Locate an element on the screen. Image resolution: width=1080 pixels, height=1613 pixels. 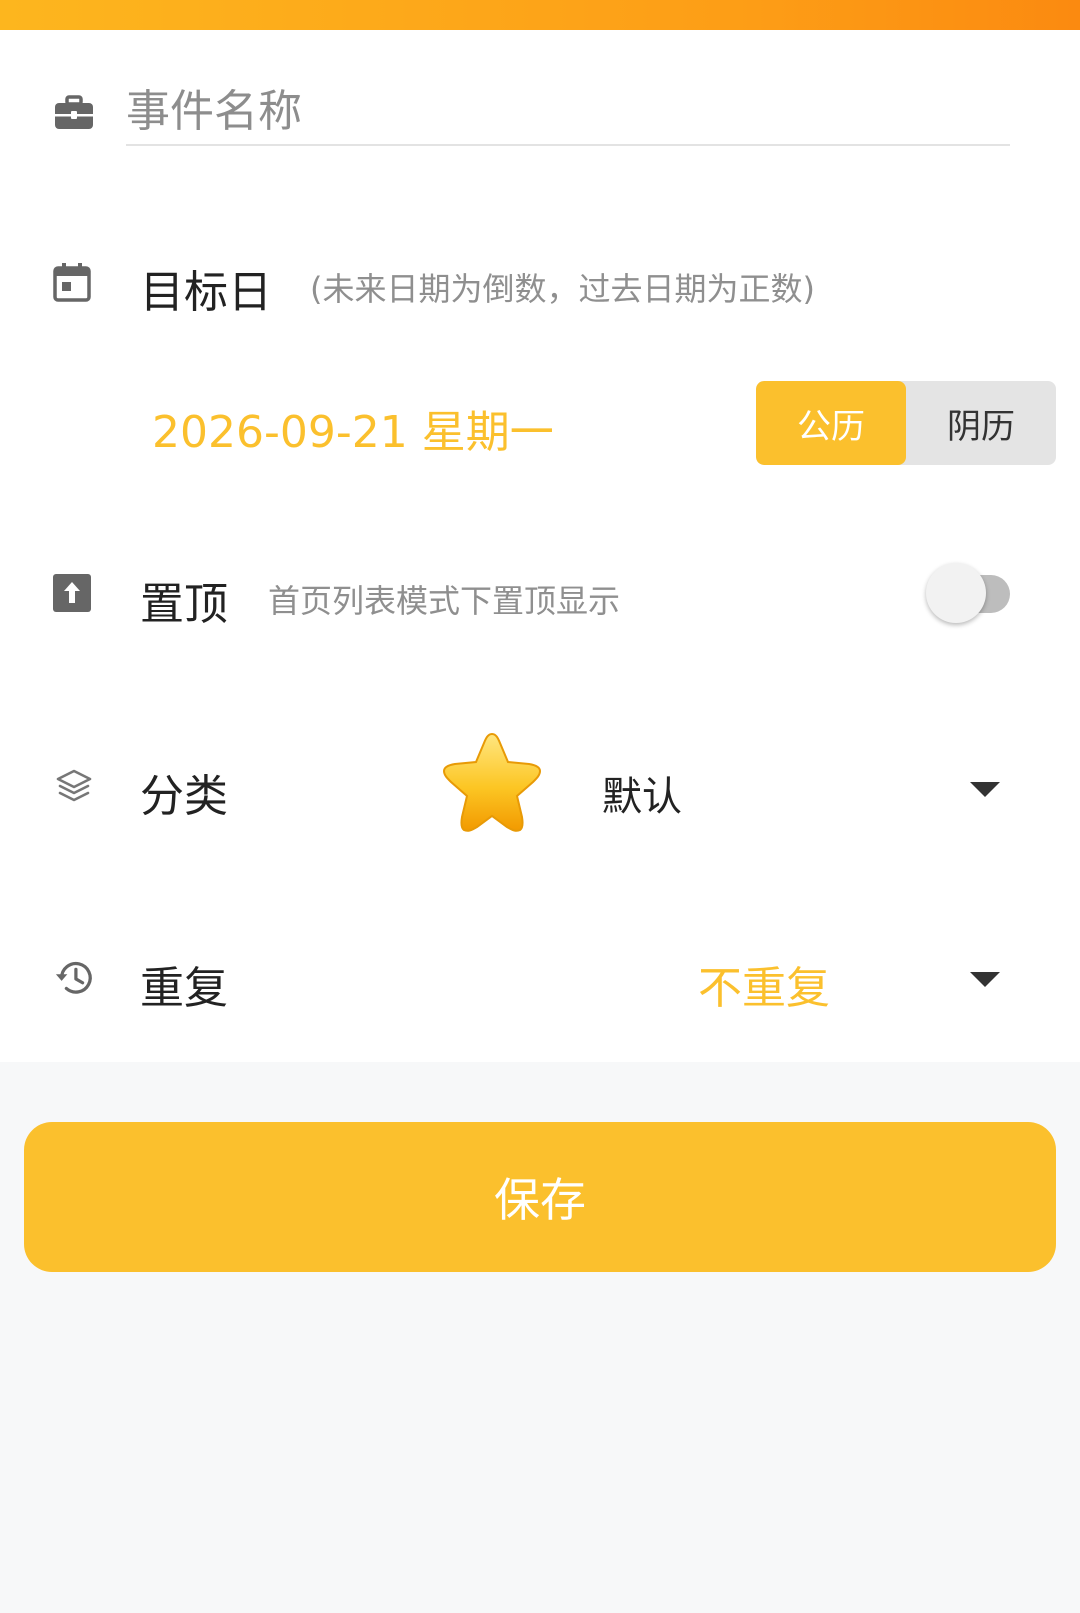
layers-icon is located at coordinates (74, 786).